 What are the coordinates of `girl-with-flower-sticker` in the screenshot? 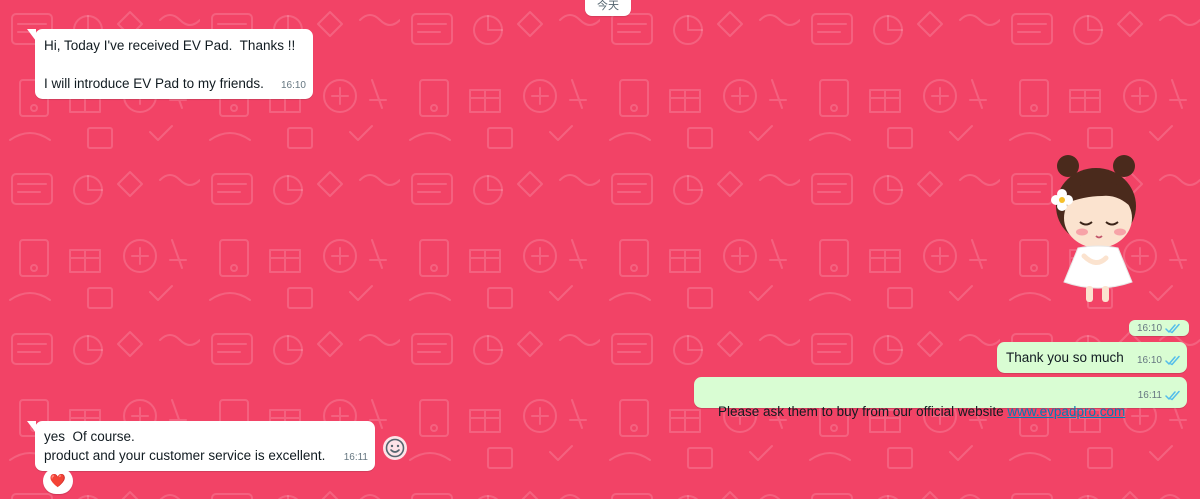 It's located at (1095, 229).